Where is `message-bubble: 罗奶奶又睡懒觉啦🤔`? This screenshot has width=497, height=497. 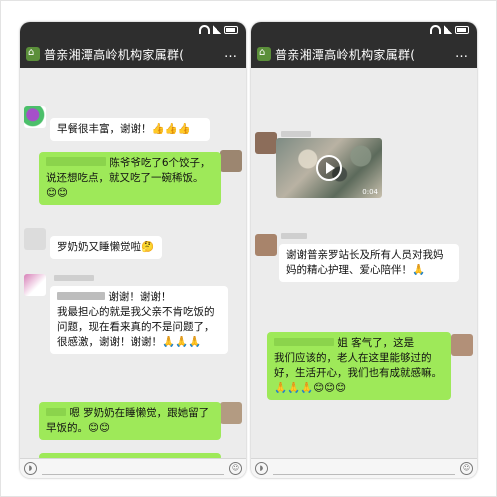
message-bubble: 罗奶奶又睡懒觉啦🤔 is located at coordinates (106, 247).